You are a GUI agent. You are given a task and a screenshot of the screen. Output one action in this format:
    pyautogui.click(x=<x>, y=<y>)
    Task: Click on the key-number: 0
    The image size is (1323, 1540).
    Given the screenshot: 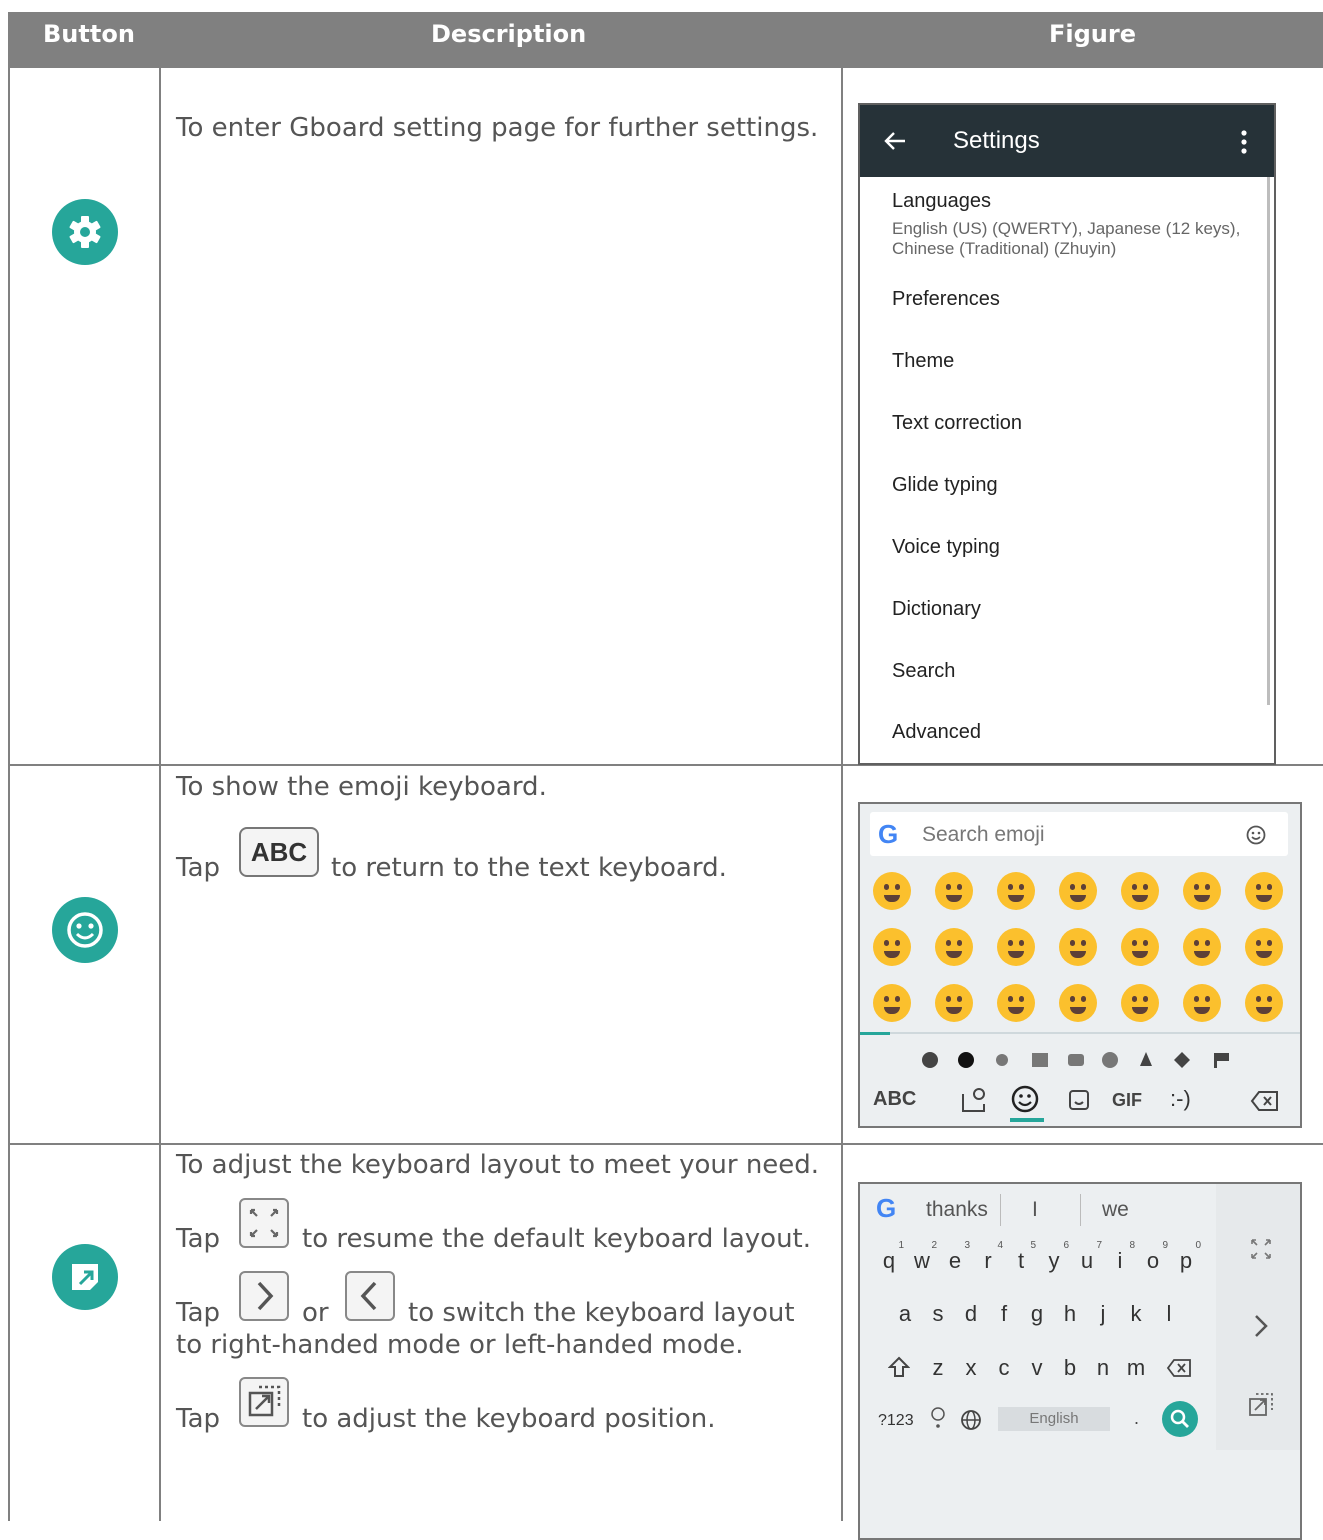 What is the action you would take?
    pyautogui.click(x=1198, y=1245)
    